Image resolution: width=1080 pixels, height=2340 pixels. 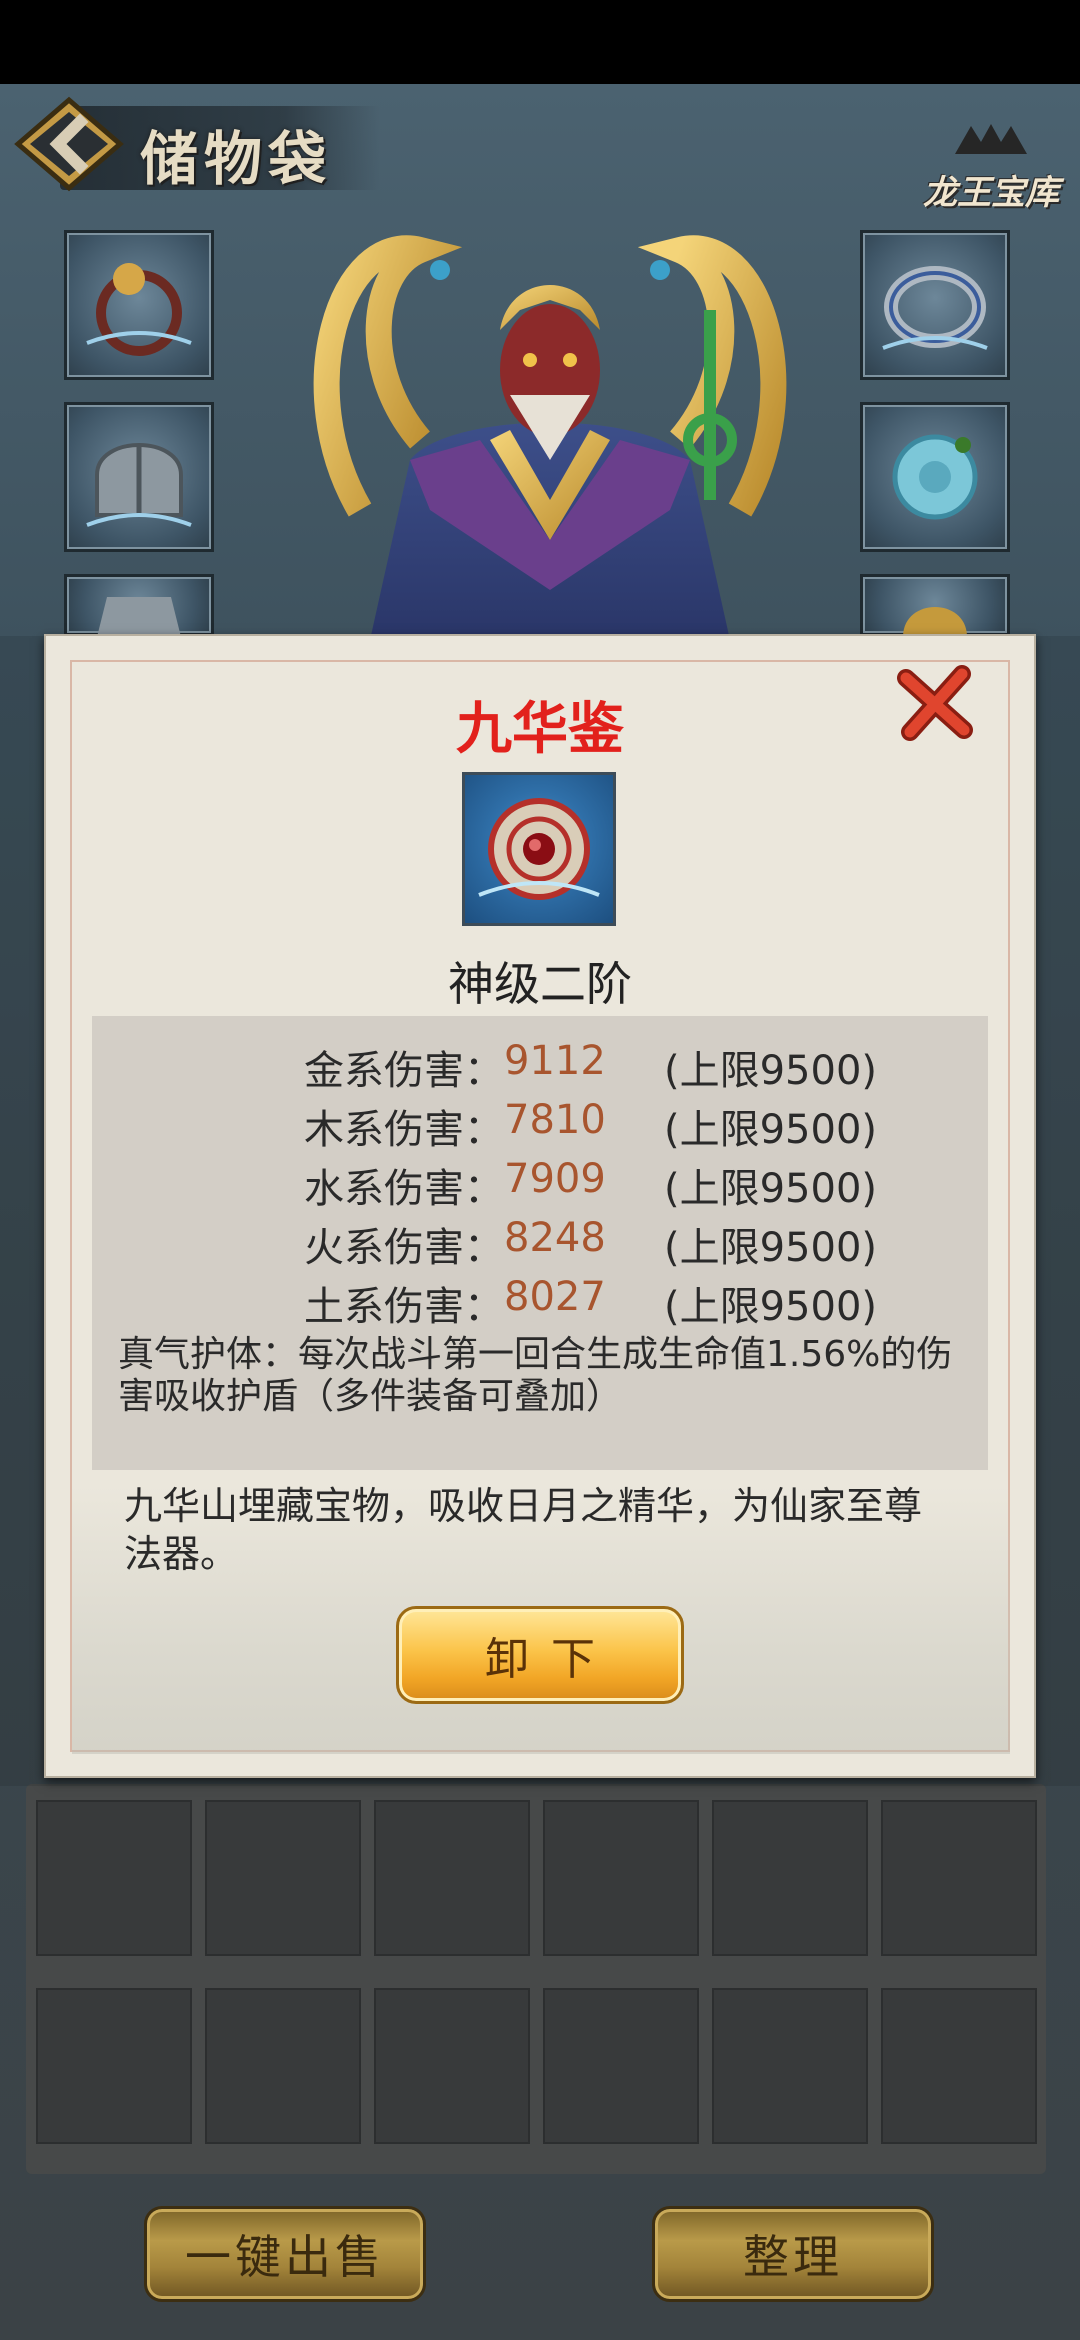 I want to click on unequip-button: 卸下, so click(x=540, y=1655).